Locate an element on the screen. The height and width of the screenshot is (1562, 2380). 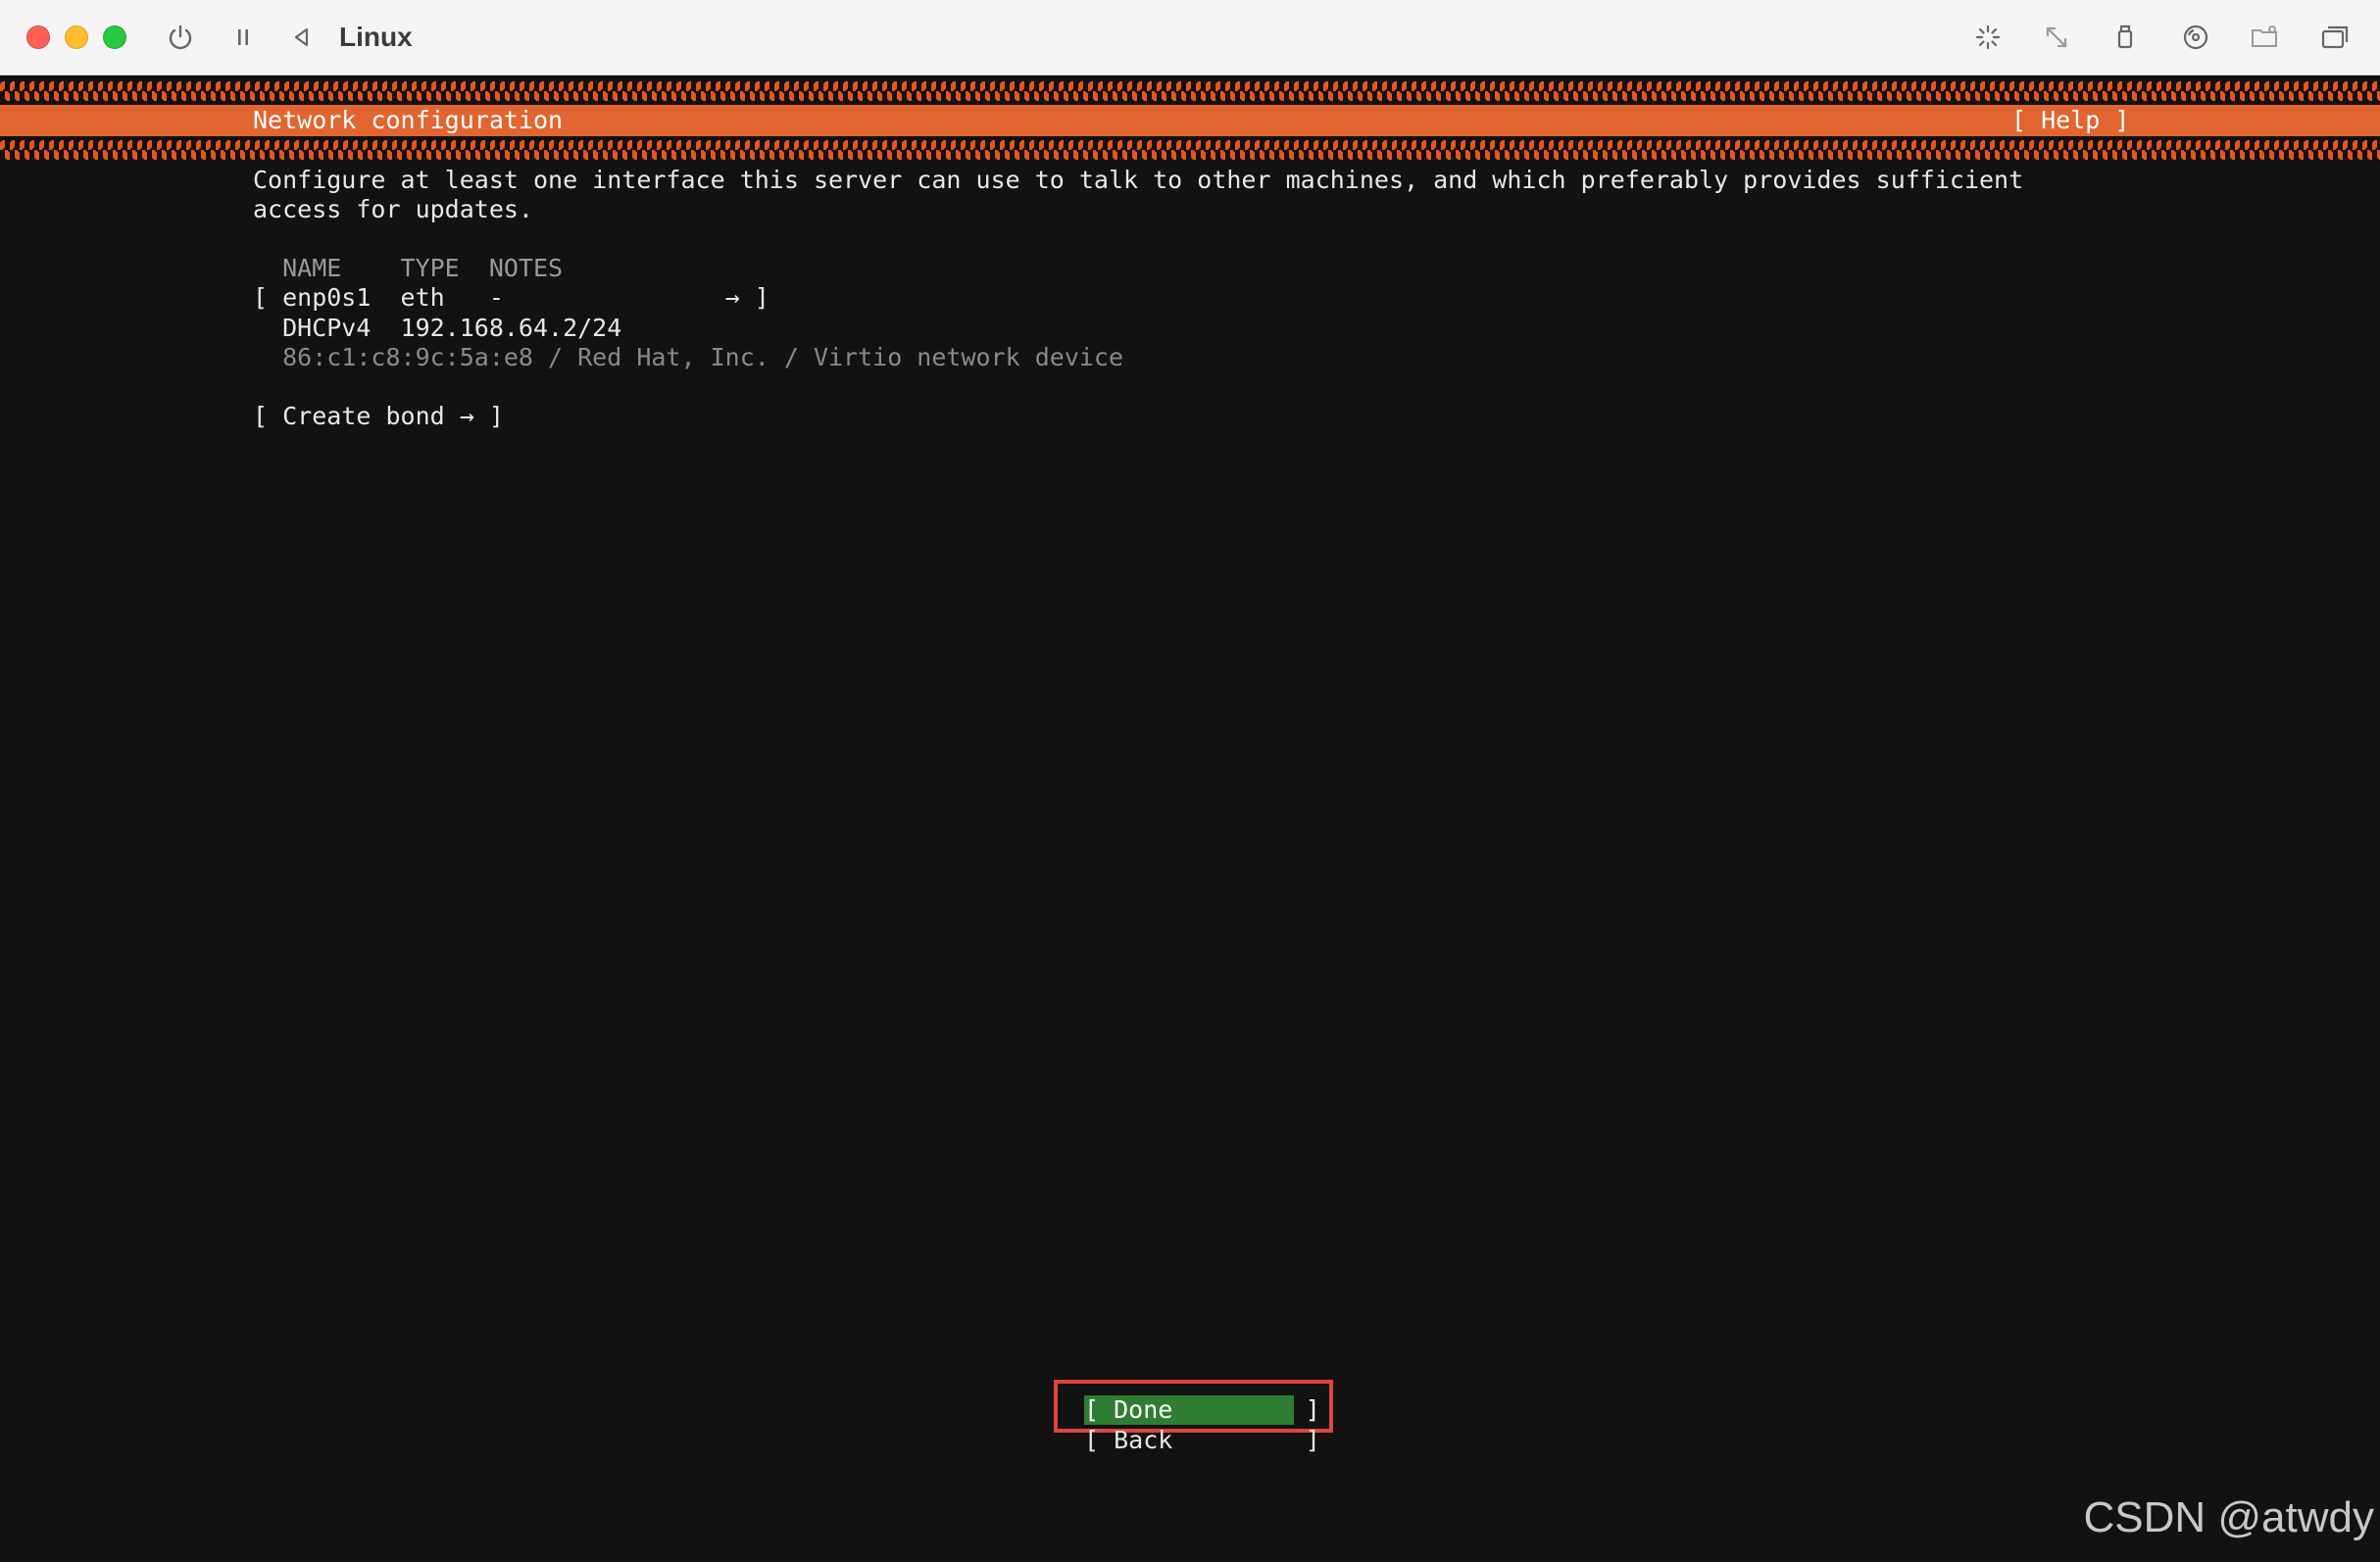
zoom-window-button is located at coordinates (114, 37).